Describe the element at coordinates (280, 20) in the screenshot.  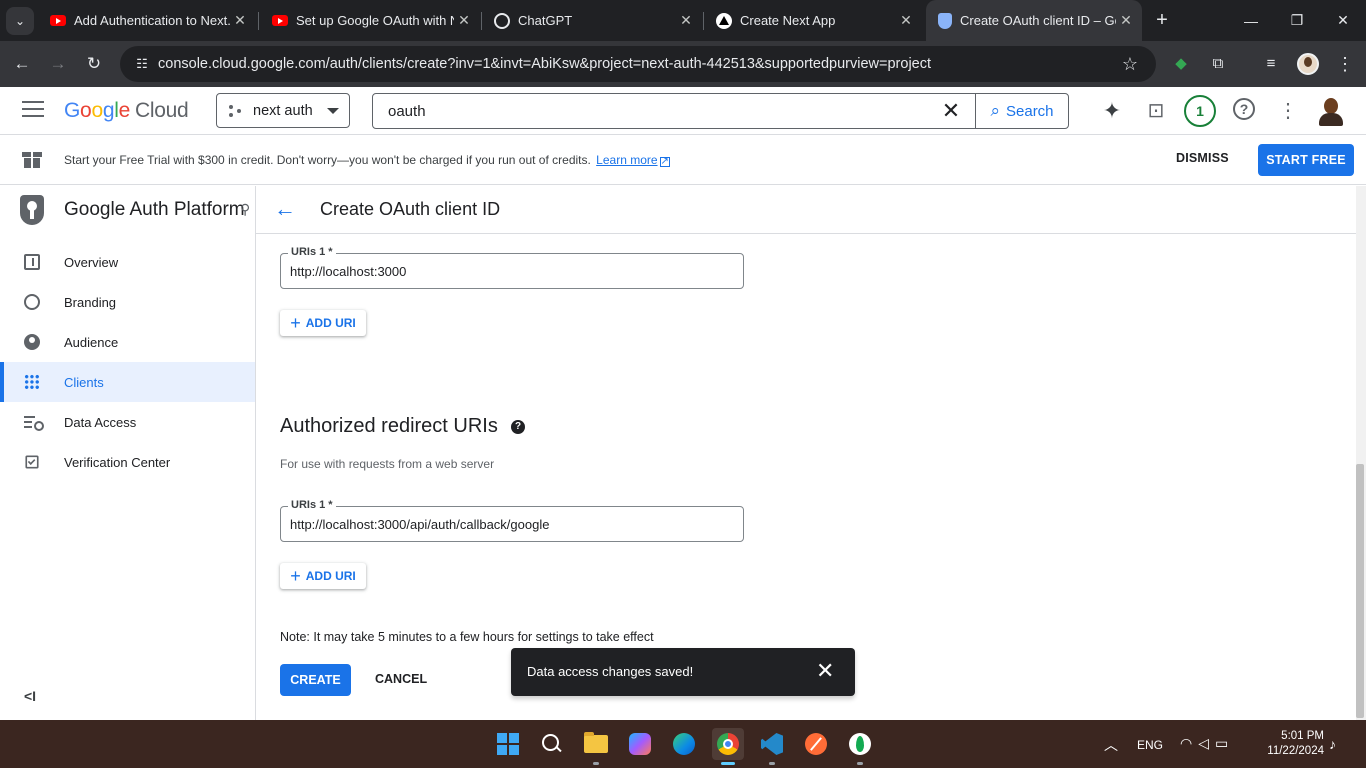
I see `youtube-icon` at that location.